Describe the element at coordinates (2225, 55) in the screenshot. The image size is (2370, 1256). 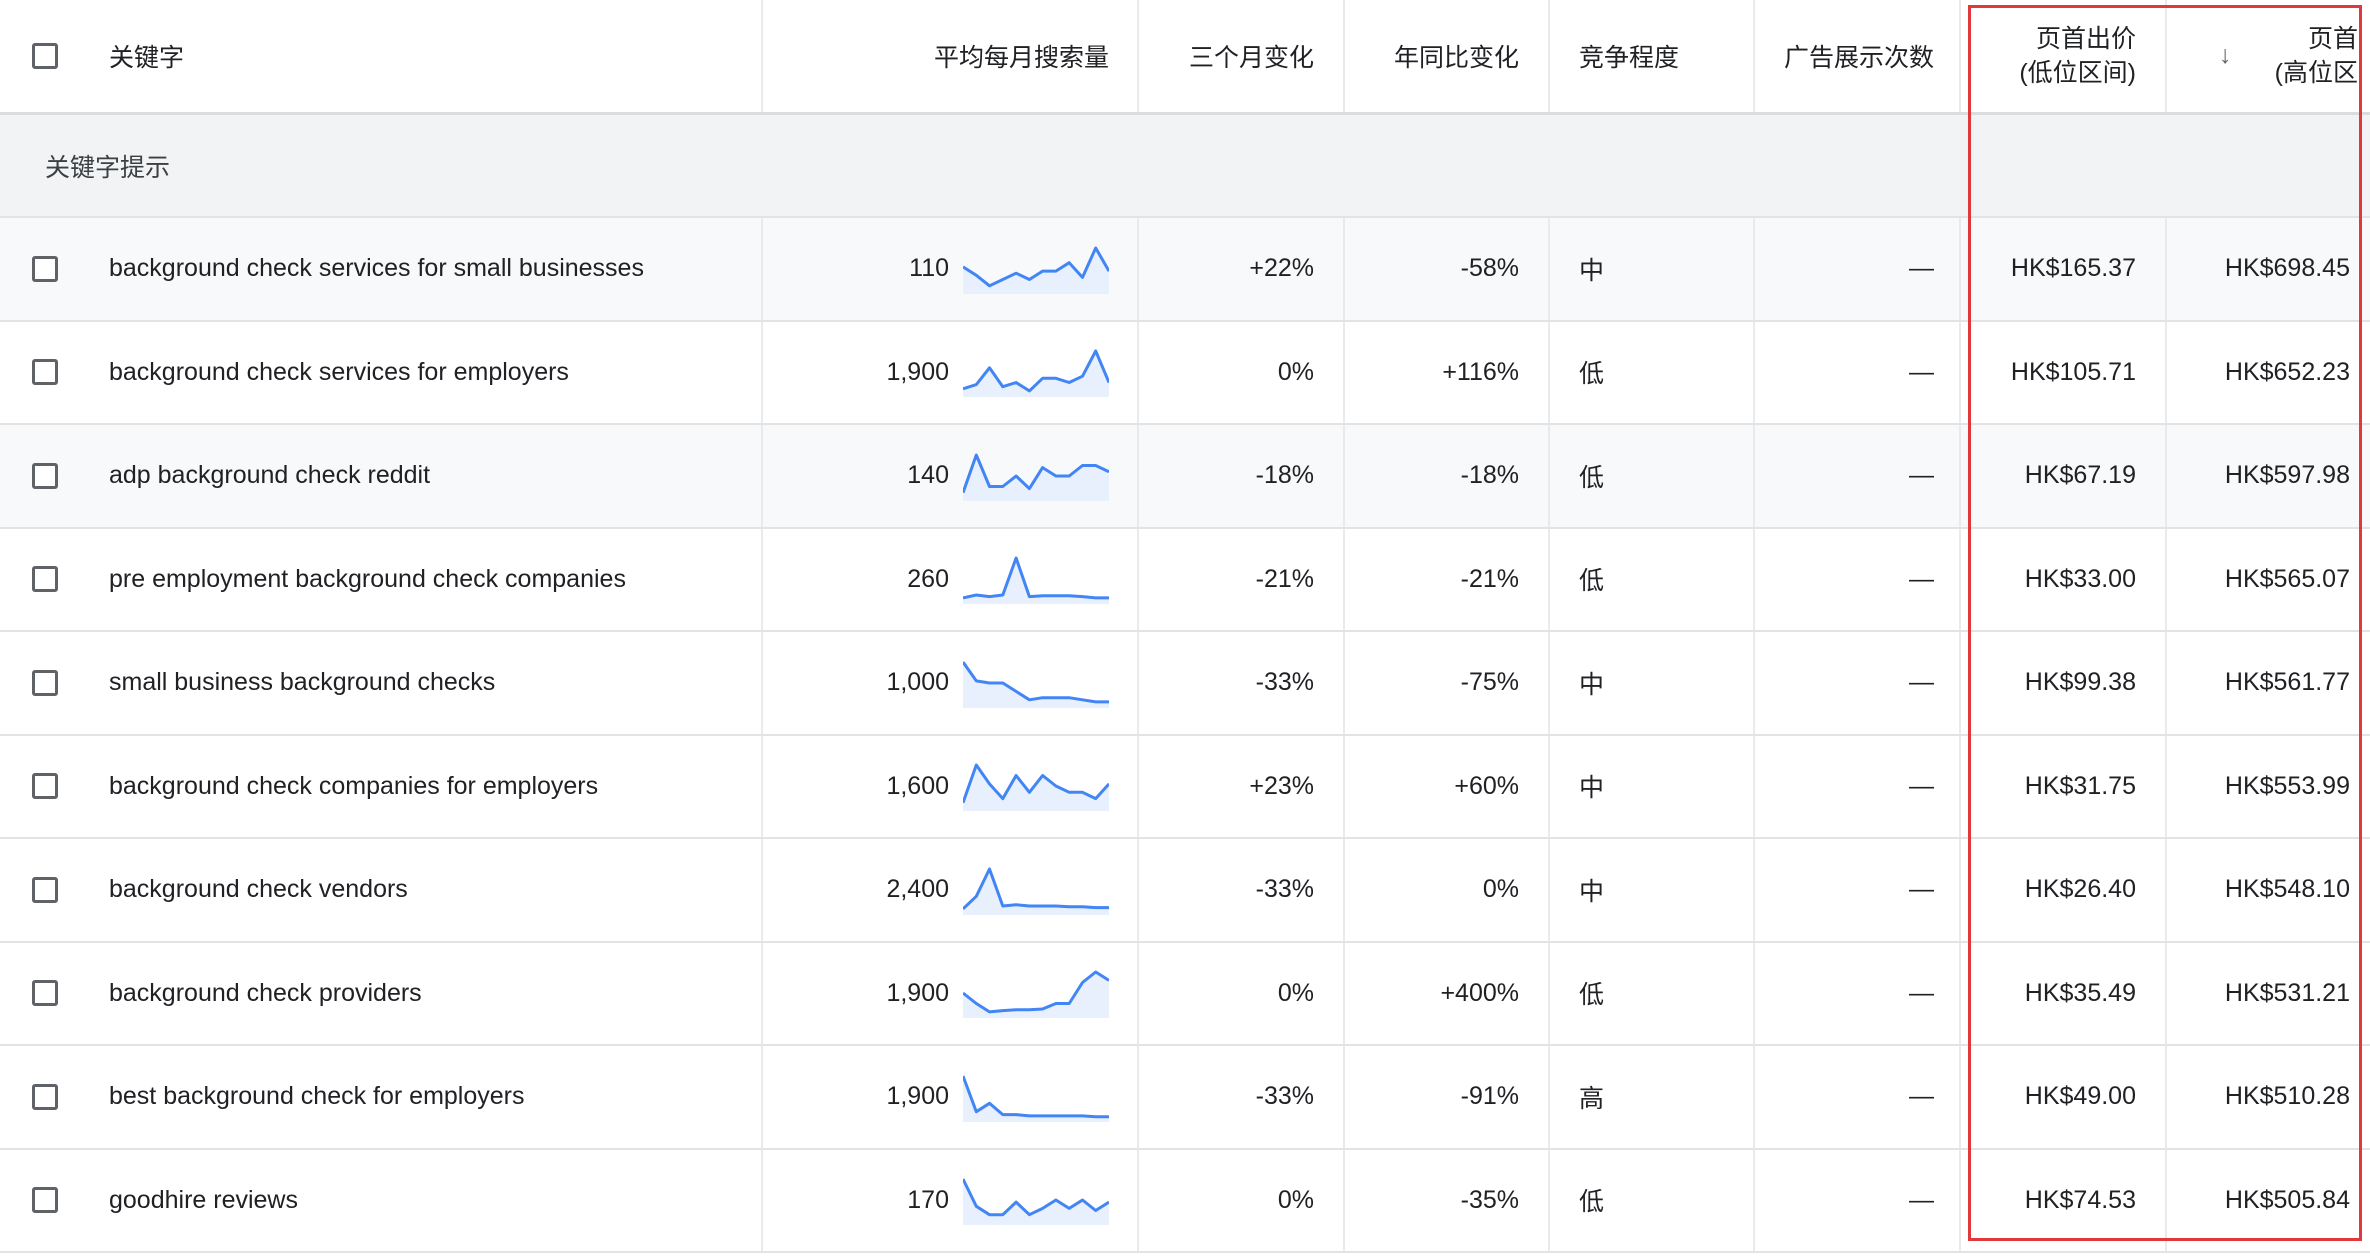
I see `arrow-down-icon: ↓` at that location.